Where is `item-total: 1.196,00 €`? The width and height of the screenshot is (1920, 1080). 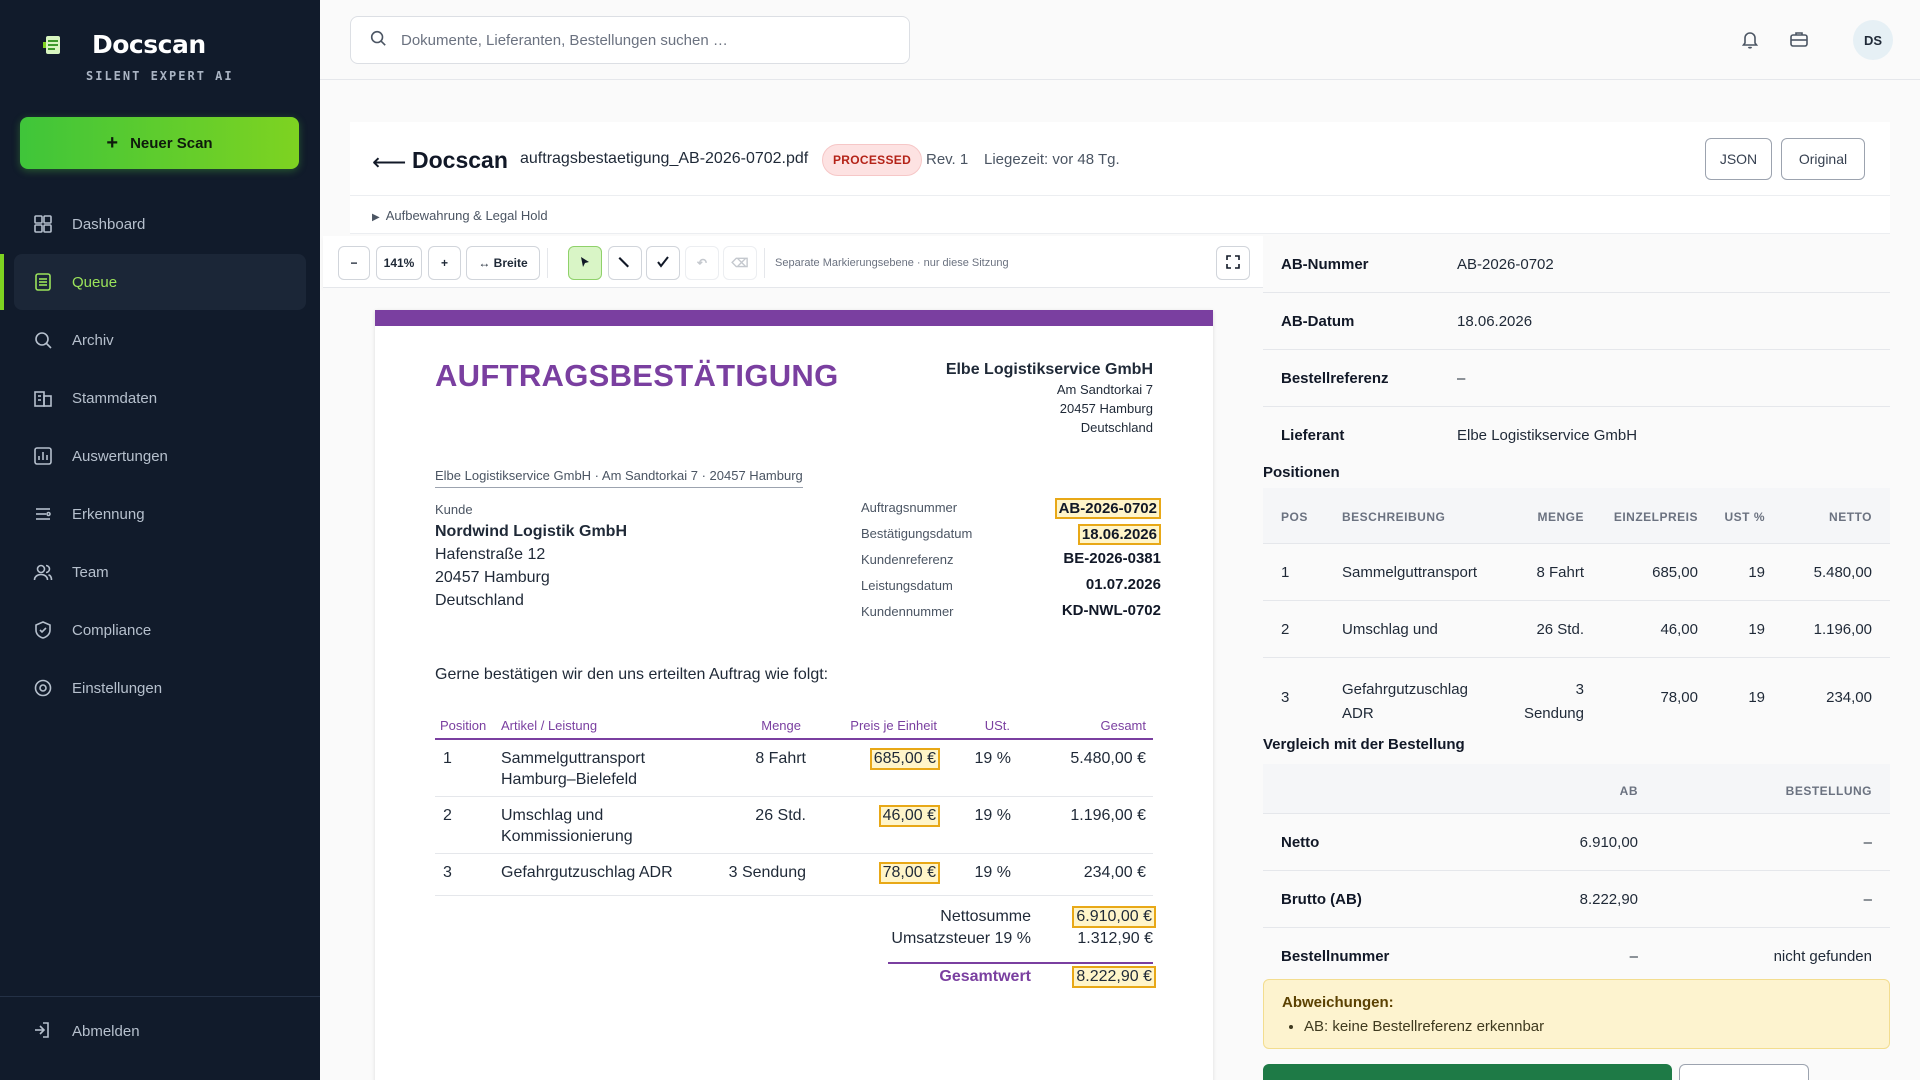
item-total: 1.196,00 € is located at coordinates (1108, 815).